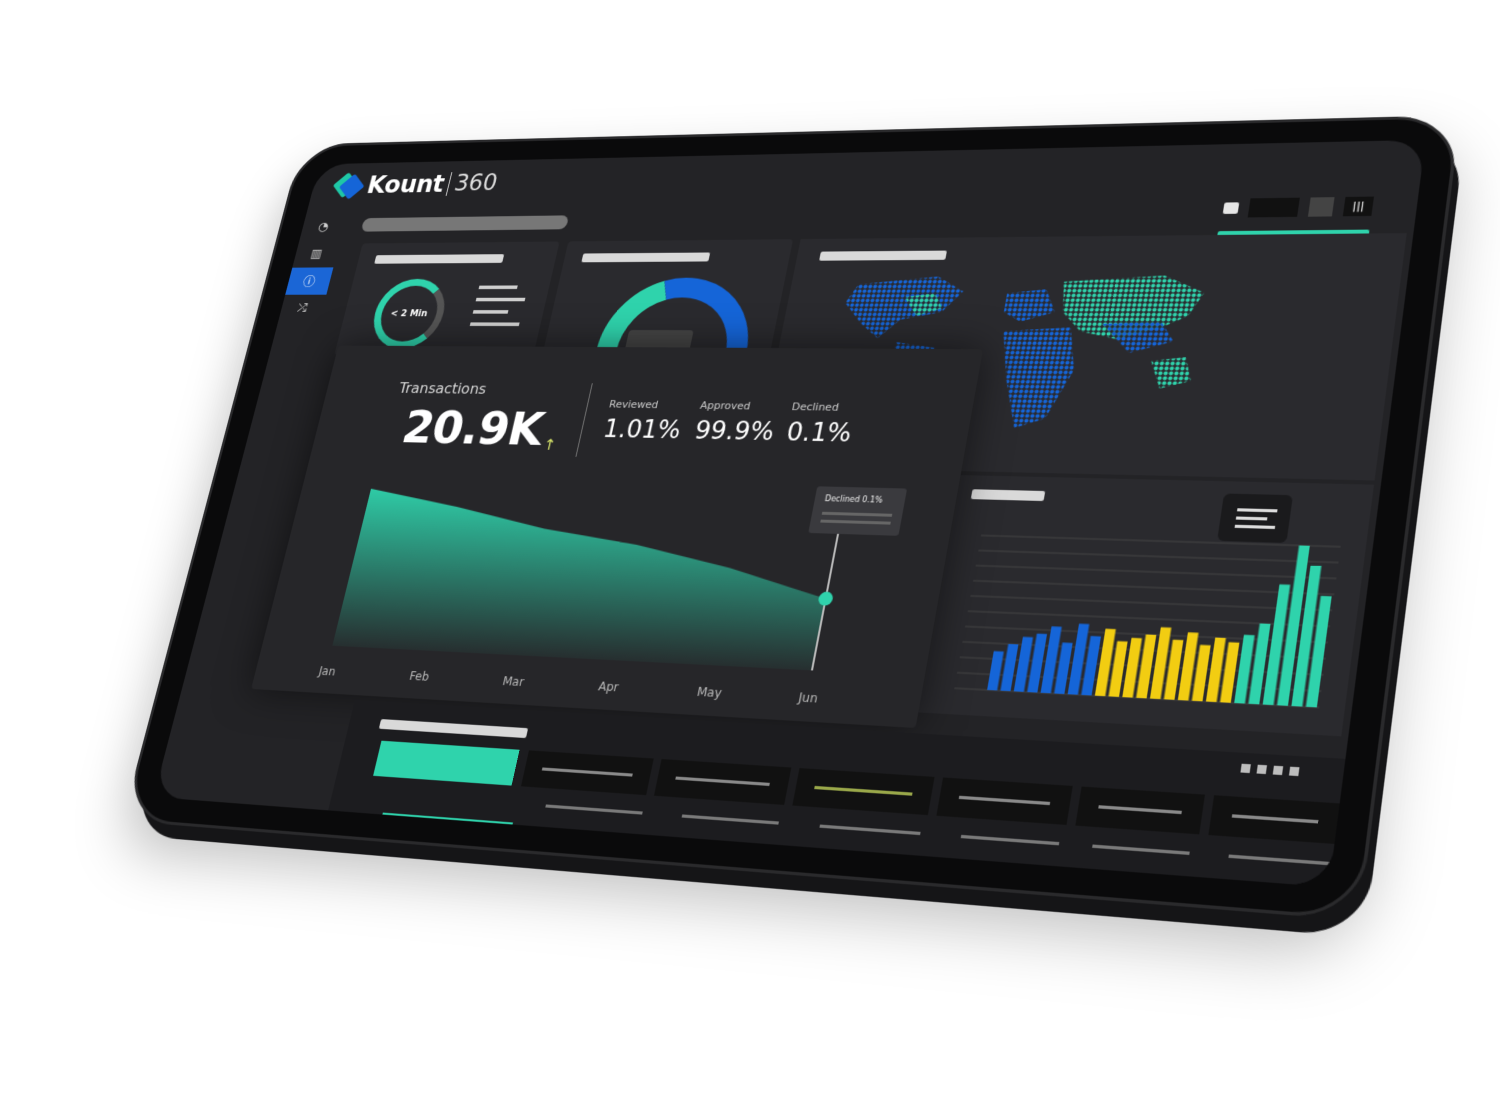 This screenshot has width=1500, height=1105. What do you see at coordinates (473, 428) in the screenshot?
I see `transactions-value: 20.9K` at bounding box center [473, 428].